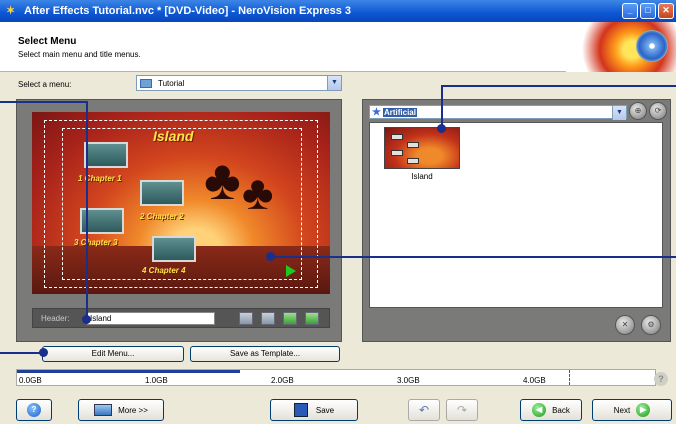  What do you see at coordinates (422, 176) in the screenshot?
I see `template-label: Island` at bounding box center [422, 176].